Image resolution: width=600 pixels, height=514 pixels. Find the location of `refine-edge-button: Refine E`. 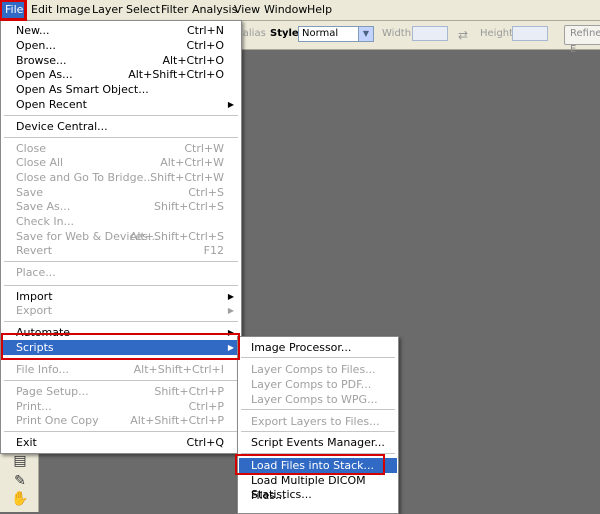

refine-edge-button: Refine E is located at coordinates (582, 40).